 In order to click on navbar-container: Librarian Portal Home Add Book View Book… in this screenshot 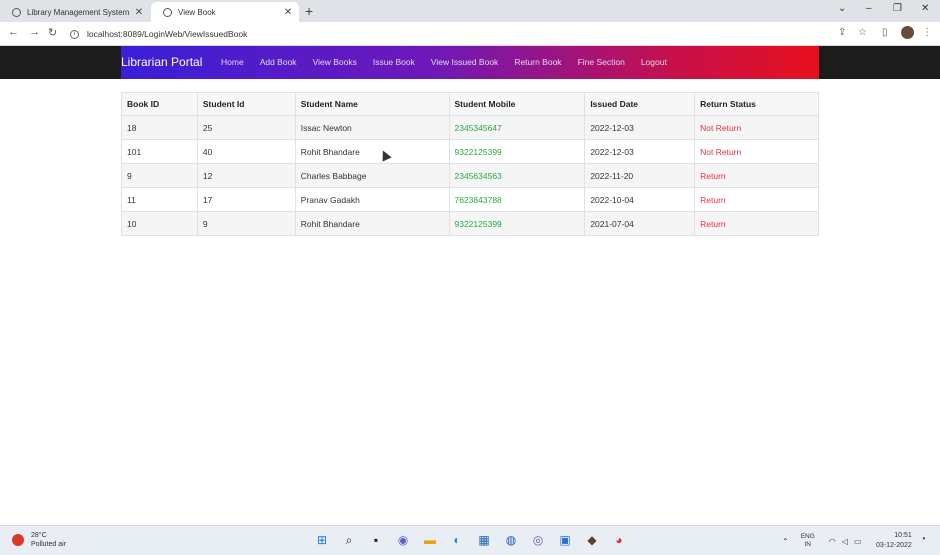, I will do `click(470, 62)`.